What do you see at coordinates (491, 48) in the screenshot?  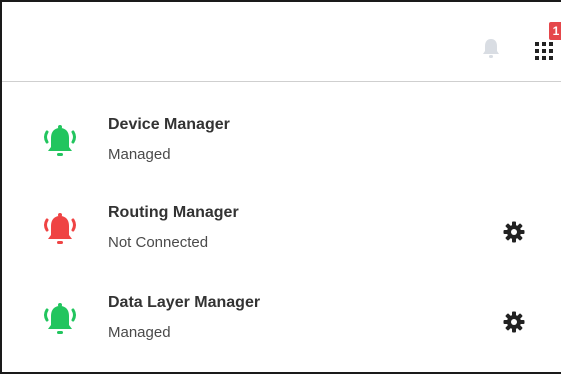 I see `notifications-bell-icon` at bounding box center [491, 48].